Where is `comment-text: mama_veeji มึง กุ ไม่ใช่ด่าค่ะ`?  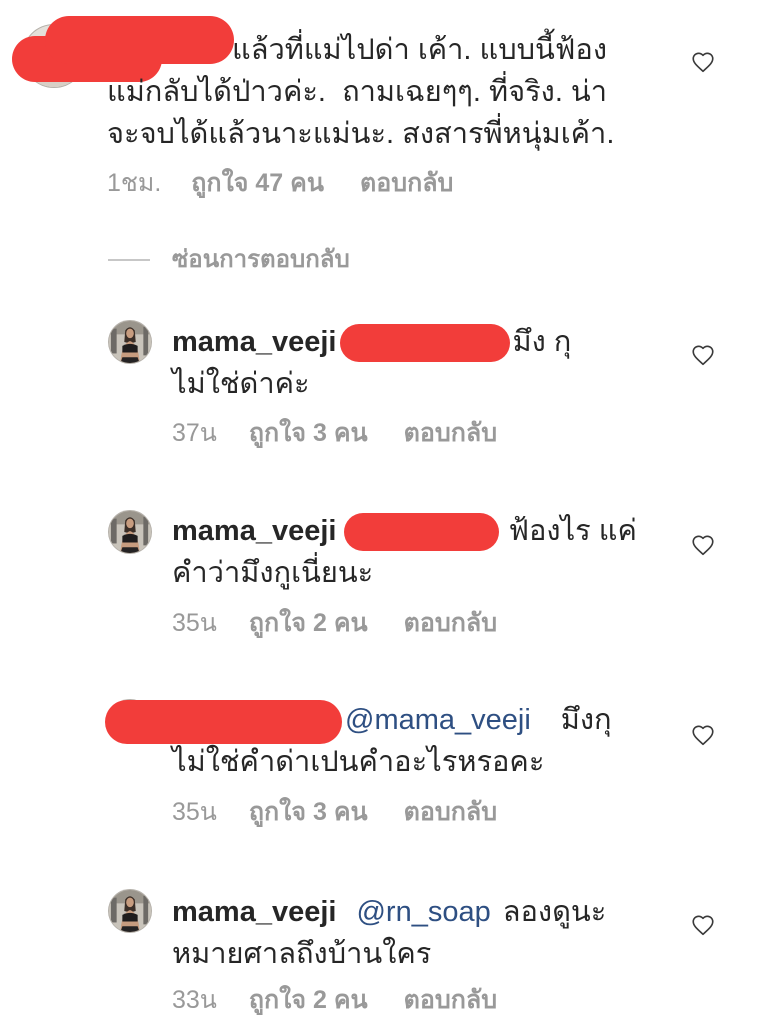
comment-text: mama_veeji มึง กุ ไม่ใช่ด่าค่ะ is located at coordinates (371, 363).